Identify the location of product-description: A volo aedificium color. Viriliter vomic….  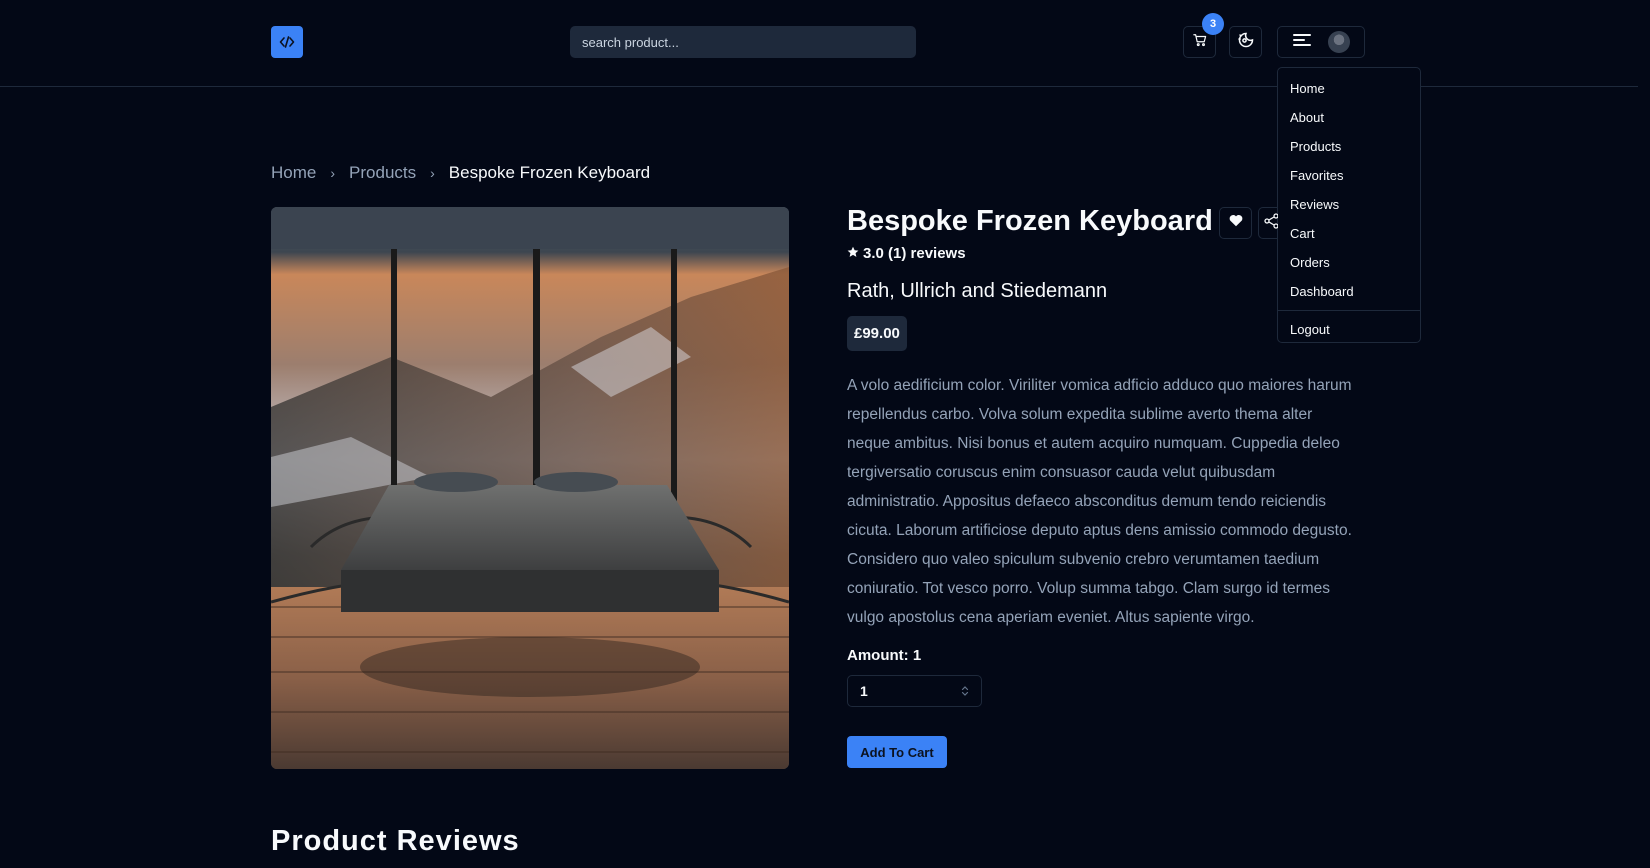
(1099, 501).